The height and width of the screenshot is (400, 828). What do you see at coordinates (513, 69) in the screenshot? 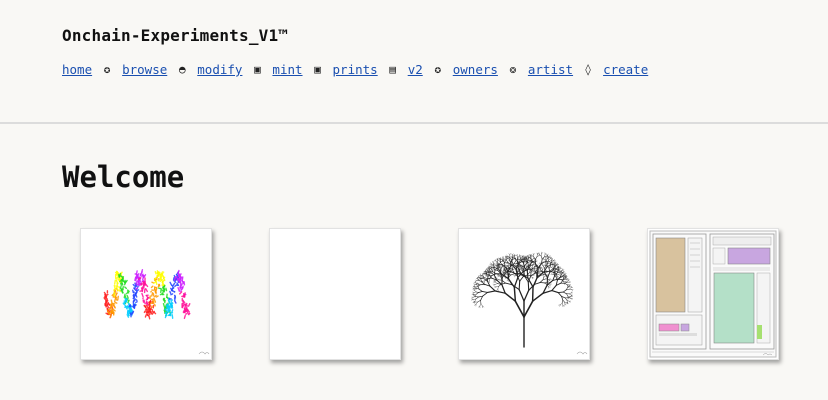
I see `flower-icon: ❂` at bounding box center [513, 69].